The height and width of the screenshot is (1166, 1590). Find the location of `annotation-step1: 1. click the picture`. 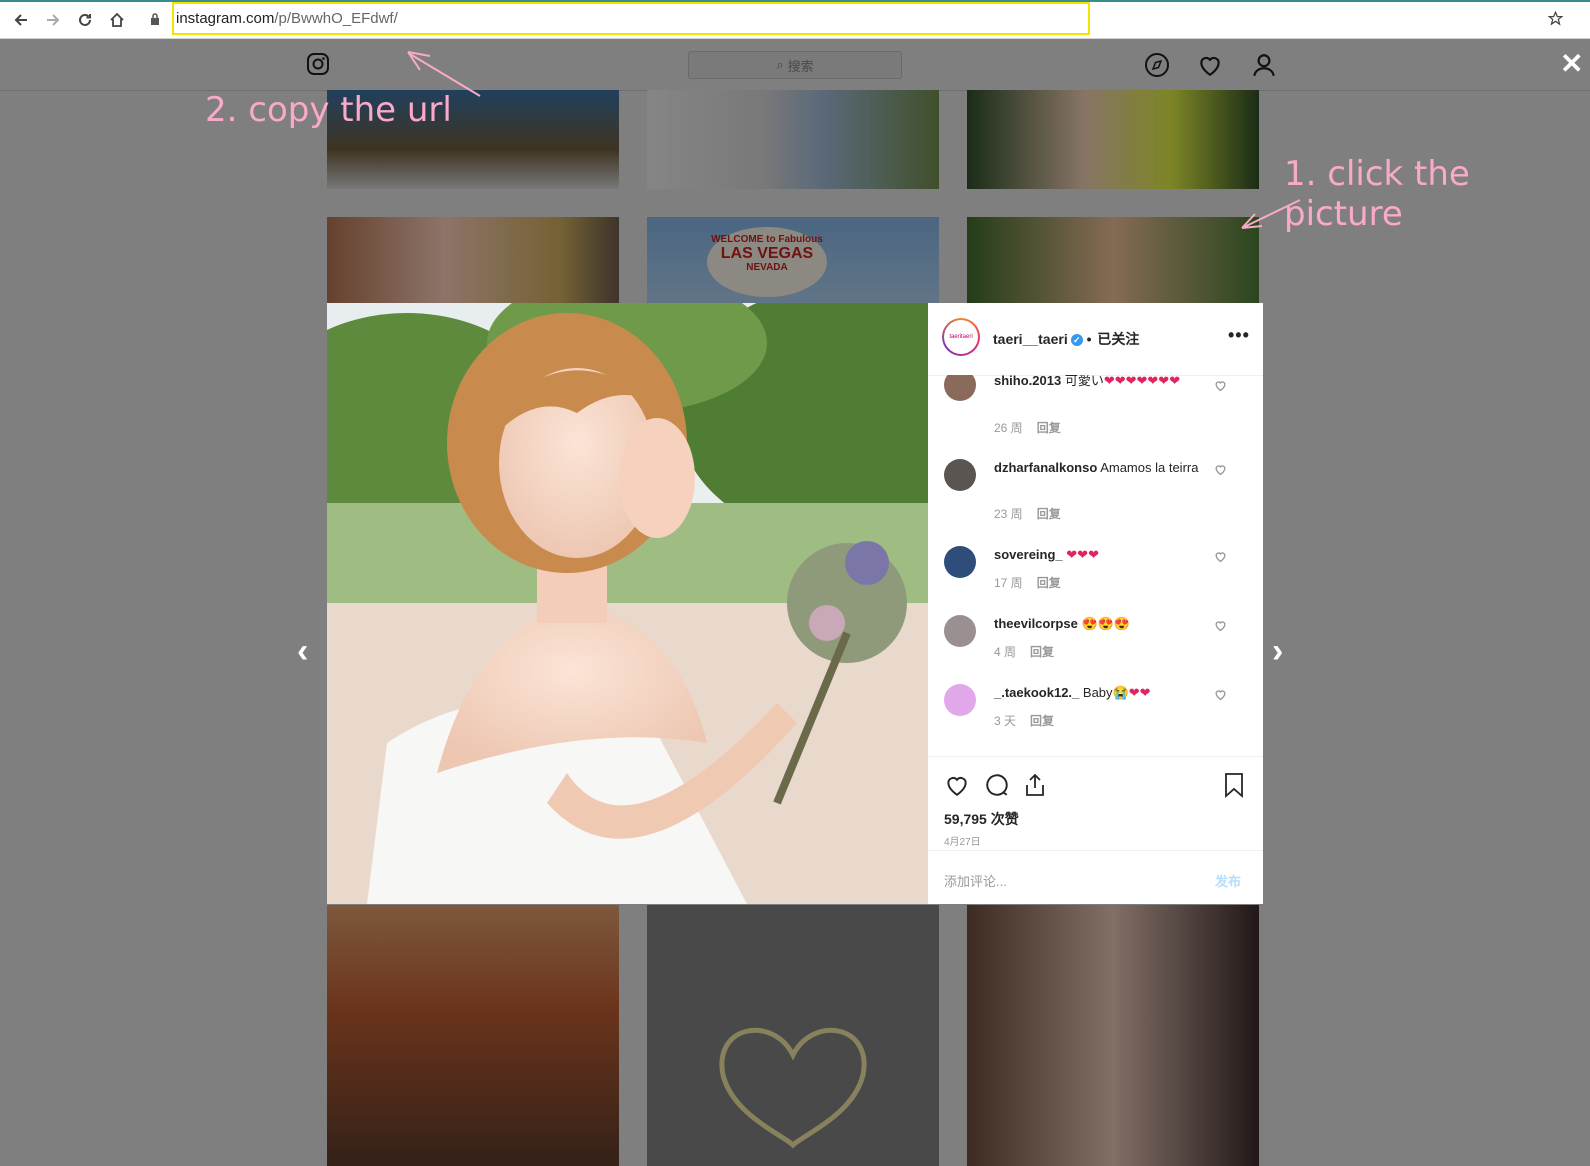

annotation-step1: 1. click the picture is located at coordinates (1377, 194).